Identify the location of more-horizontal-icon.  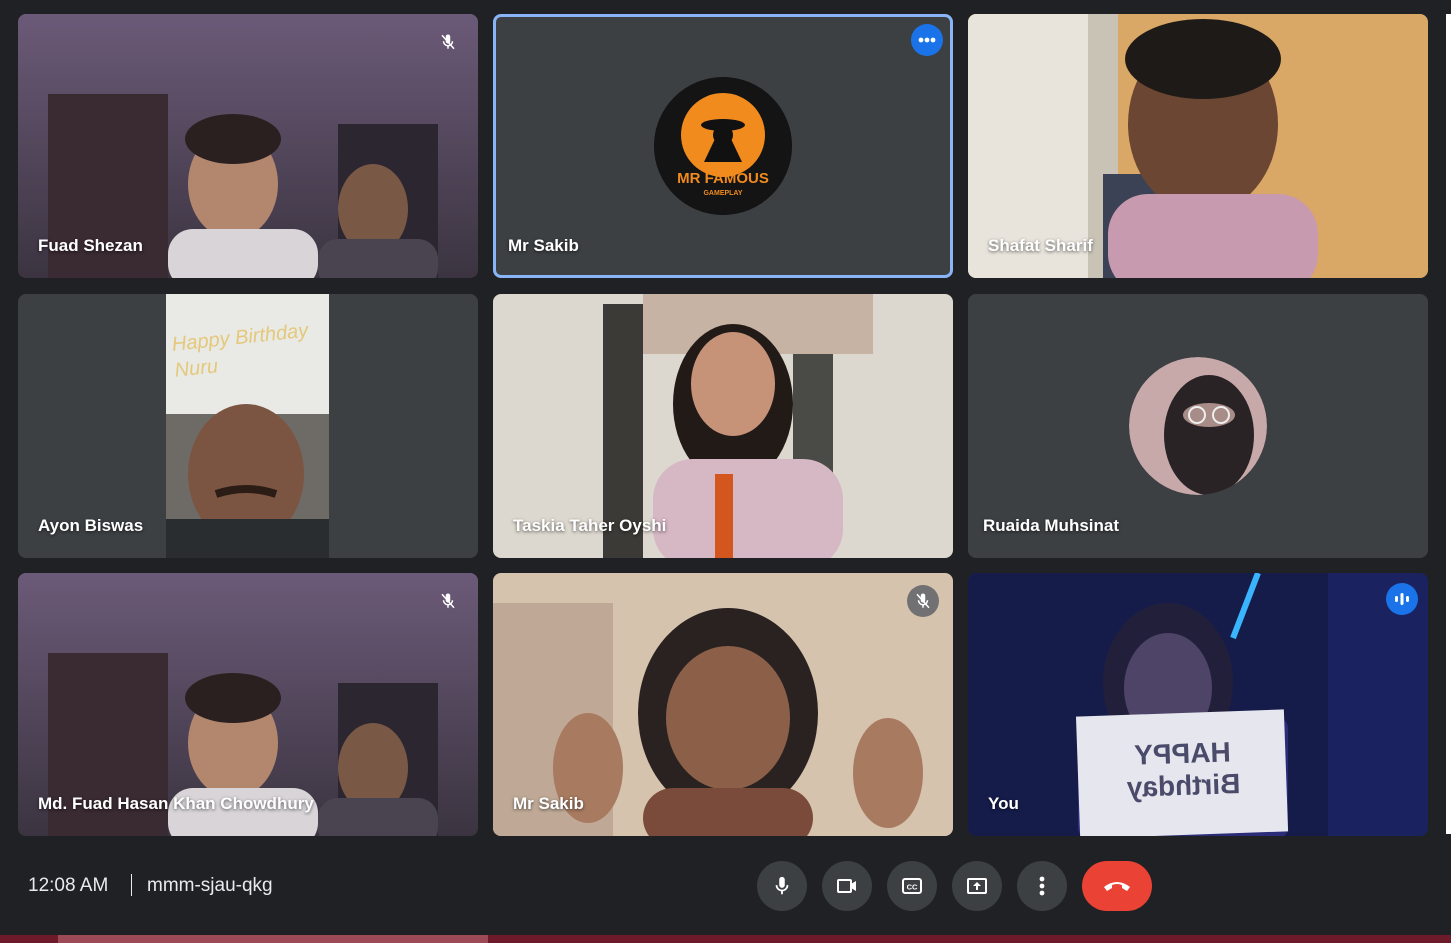
(927, 40).